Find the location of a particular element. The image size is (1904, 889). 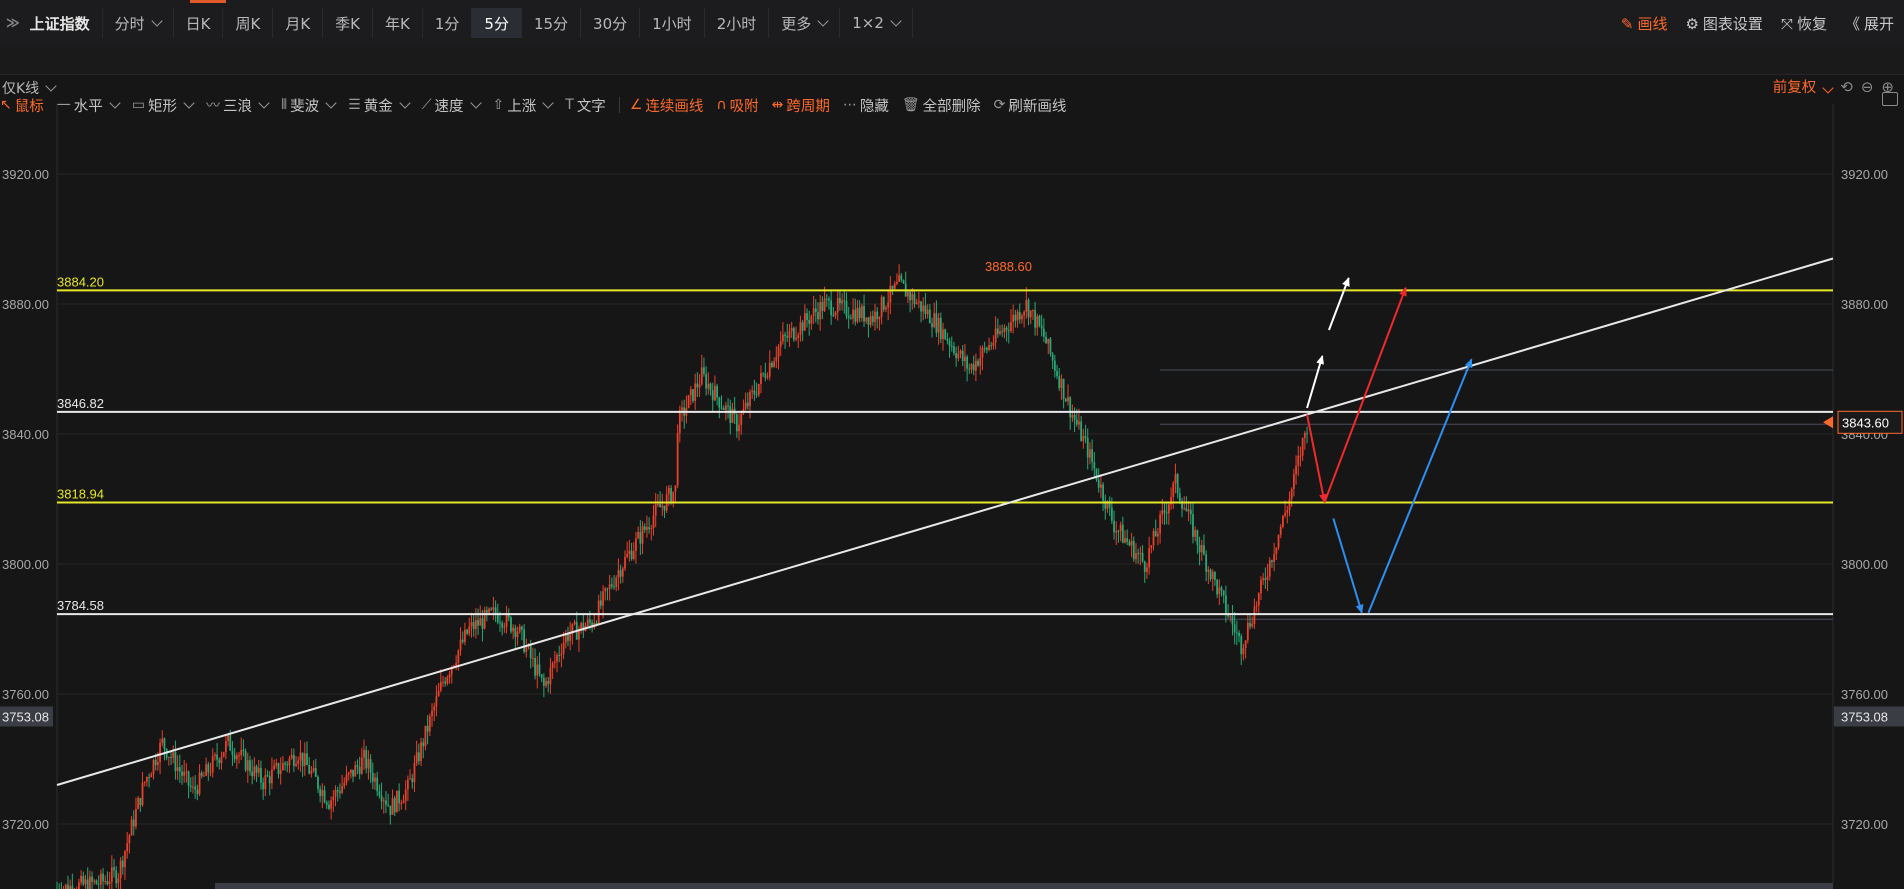

y-tick-label-left: 3840.00 is located at coordinates (25, 434).